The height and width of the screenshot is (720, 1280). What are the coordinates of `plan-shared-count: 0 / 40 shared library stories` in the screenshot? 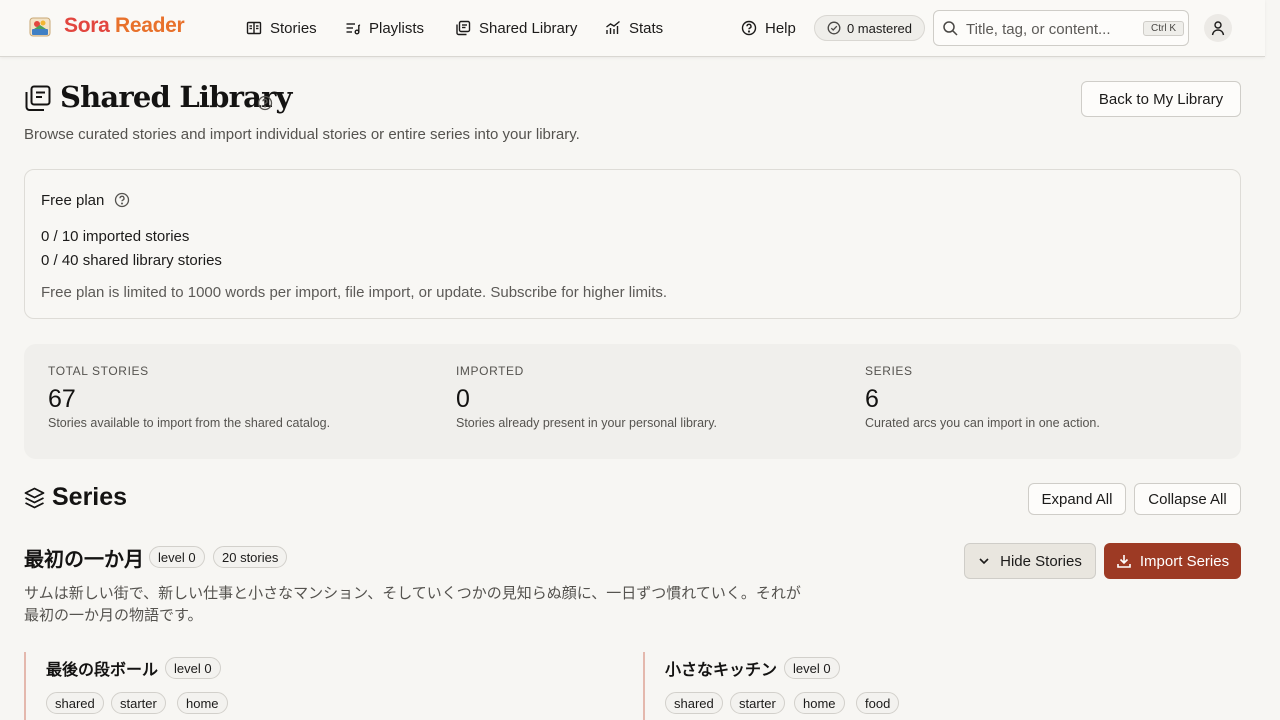 It's located at (131, 260).